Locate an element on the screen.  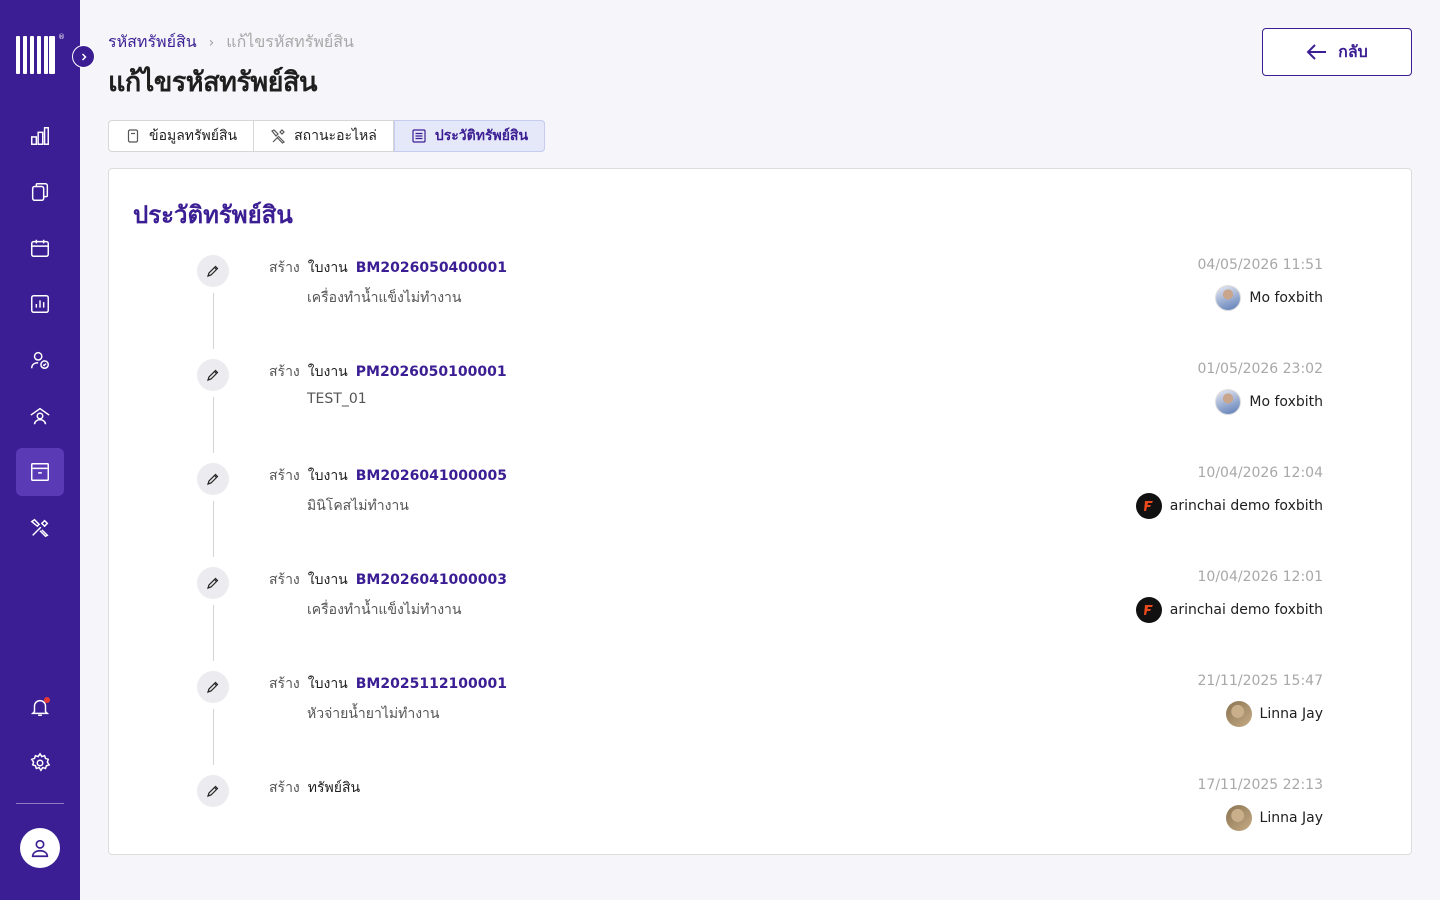
nav-location is located at coordinates (40, 416).